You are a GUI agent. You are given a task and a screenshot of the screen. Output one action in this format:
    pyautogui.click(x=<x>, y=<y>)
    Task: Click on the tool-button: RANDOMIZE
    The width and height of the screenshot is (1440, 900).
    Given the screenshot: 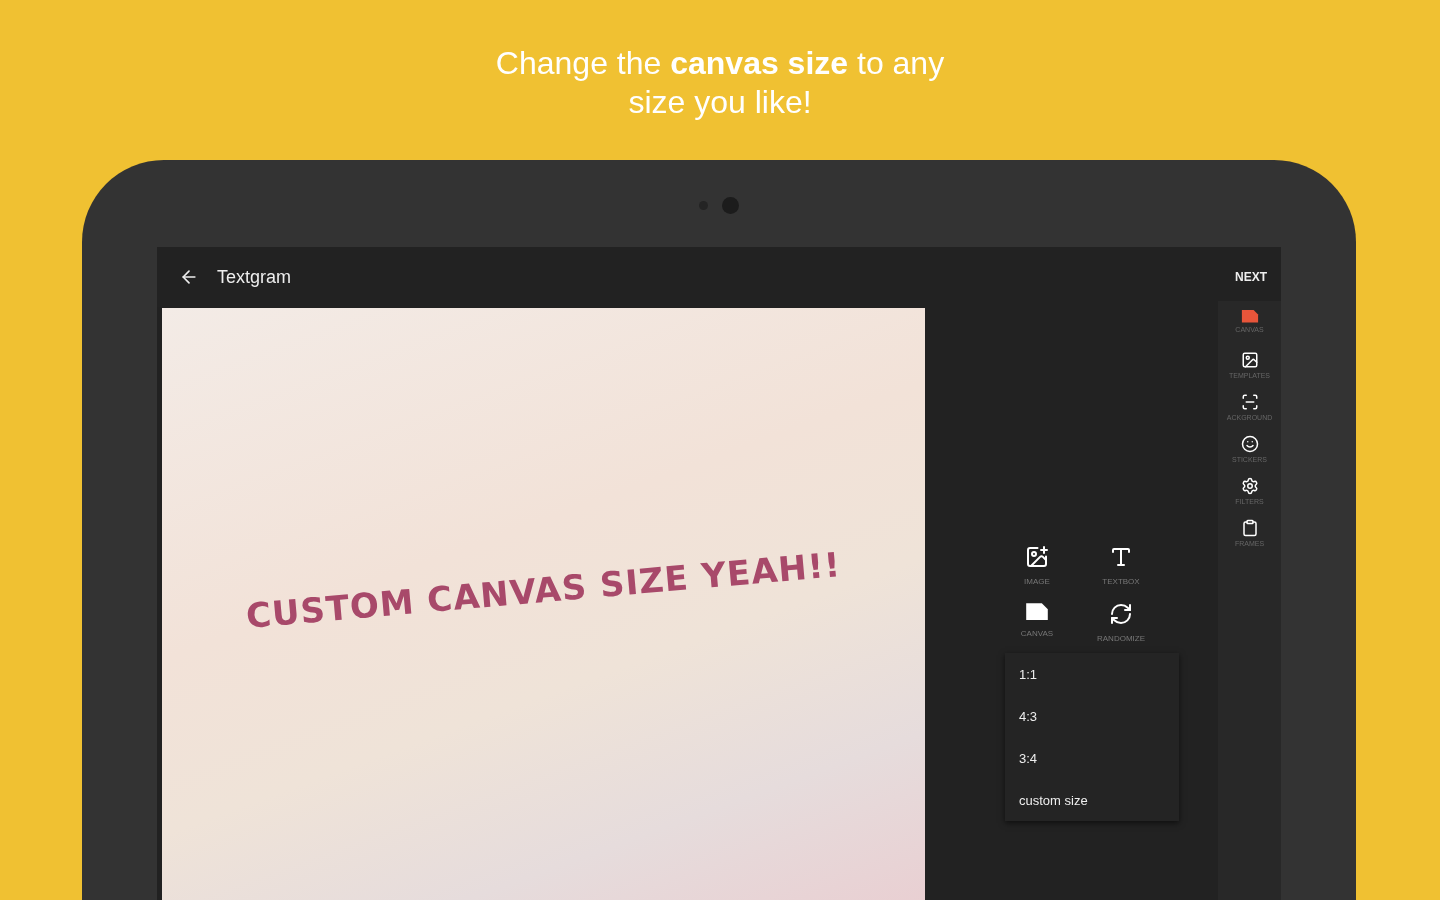 What is the action you would take?
    pyautogui.click(x=1121, y=622)
    